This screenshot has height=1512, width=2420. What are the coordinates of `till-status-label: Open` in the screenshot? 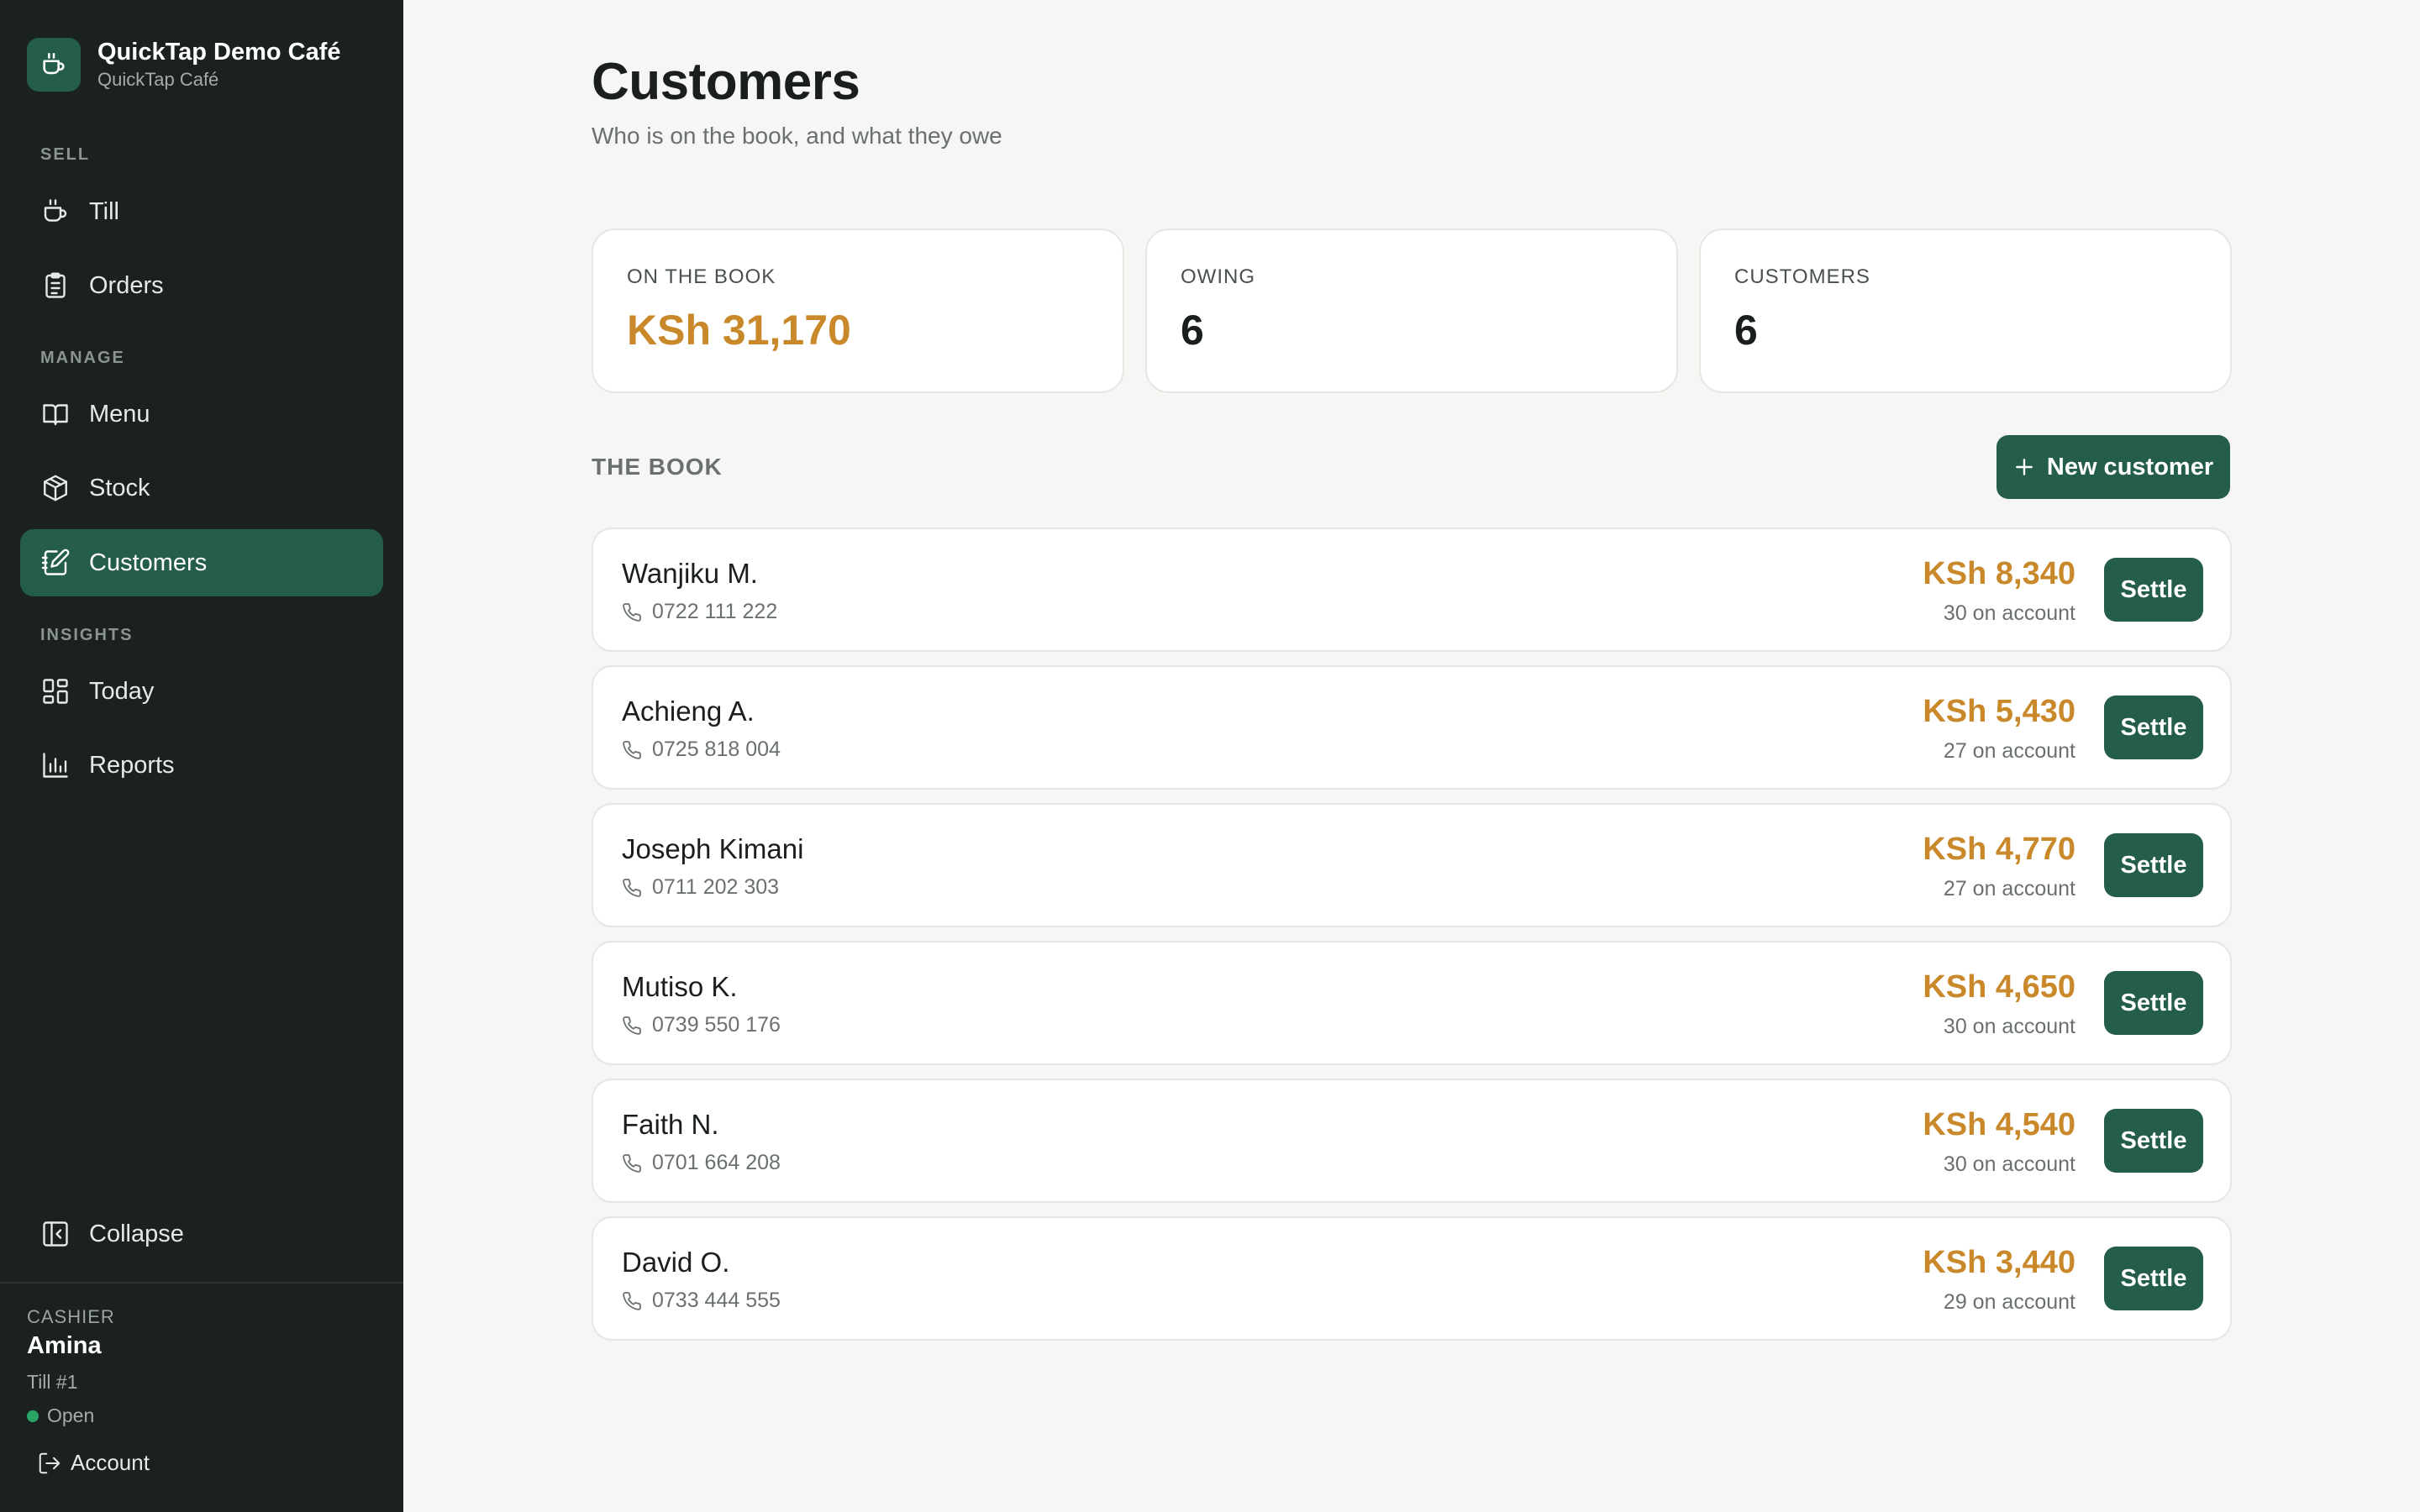 It's located at (71, 1415).